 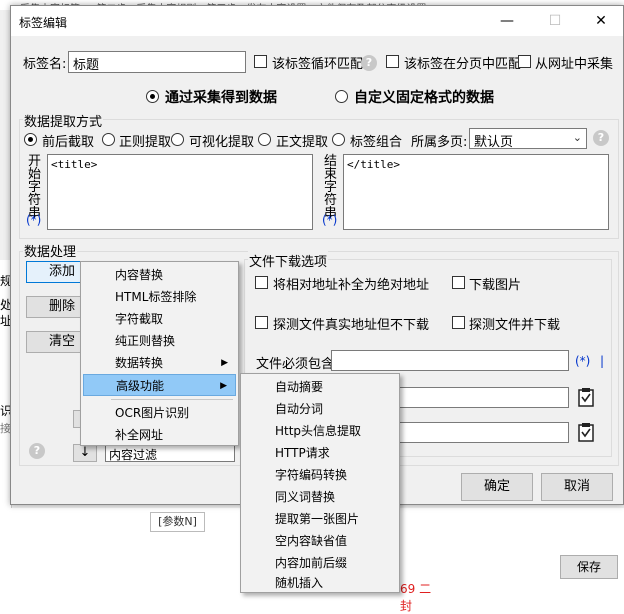 I want to click on menu-item-html-exclude: HTML标签排除, so click(x=159, y=297).